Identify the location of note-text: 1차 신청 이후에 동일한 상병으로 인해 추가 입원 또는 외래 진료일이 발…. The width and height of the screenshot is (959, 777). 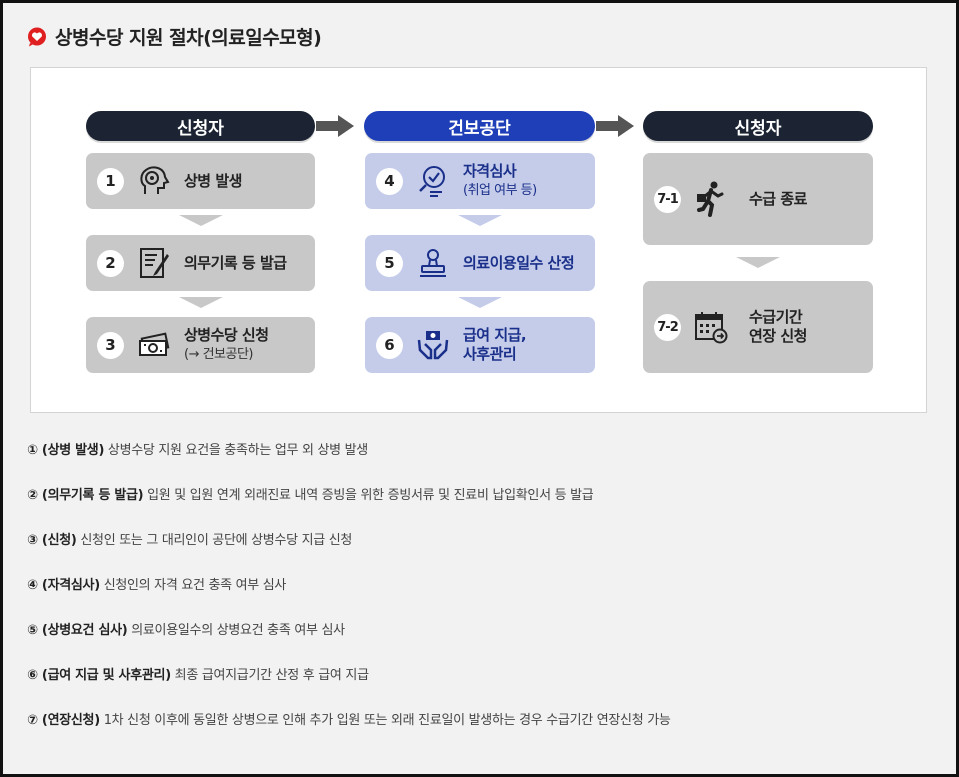
(385, 720).